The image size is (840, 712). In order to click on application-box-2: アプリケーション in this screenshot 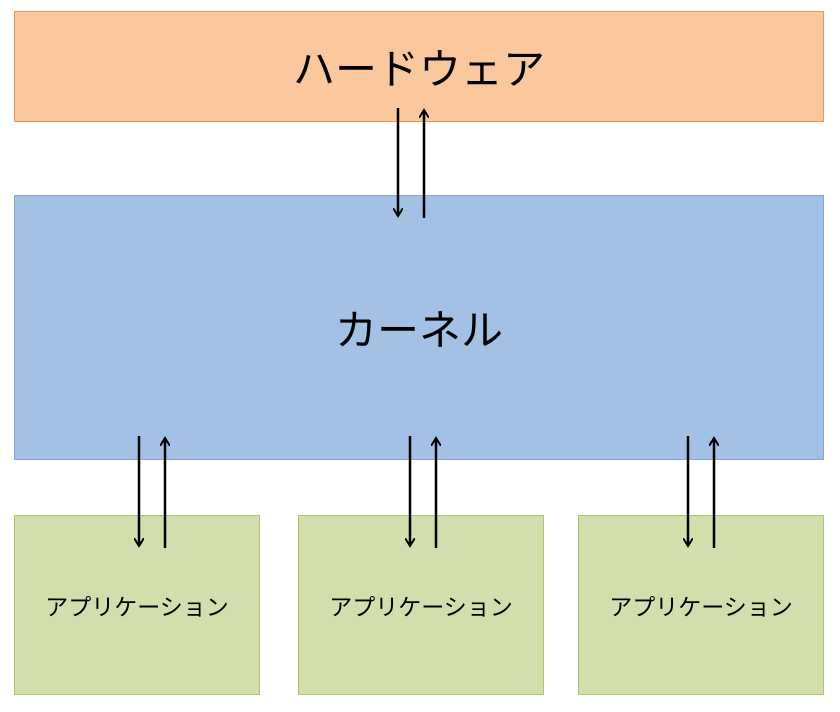, I will do `click(421, 605)`.